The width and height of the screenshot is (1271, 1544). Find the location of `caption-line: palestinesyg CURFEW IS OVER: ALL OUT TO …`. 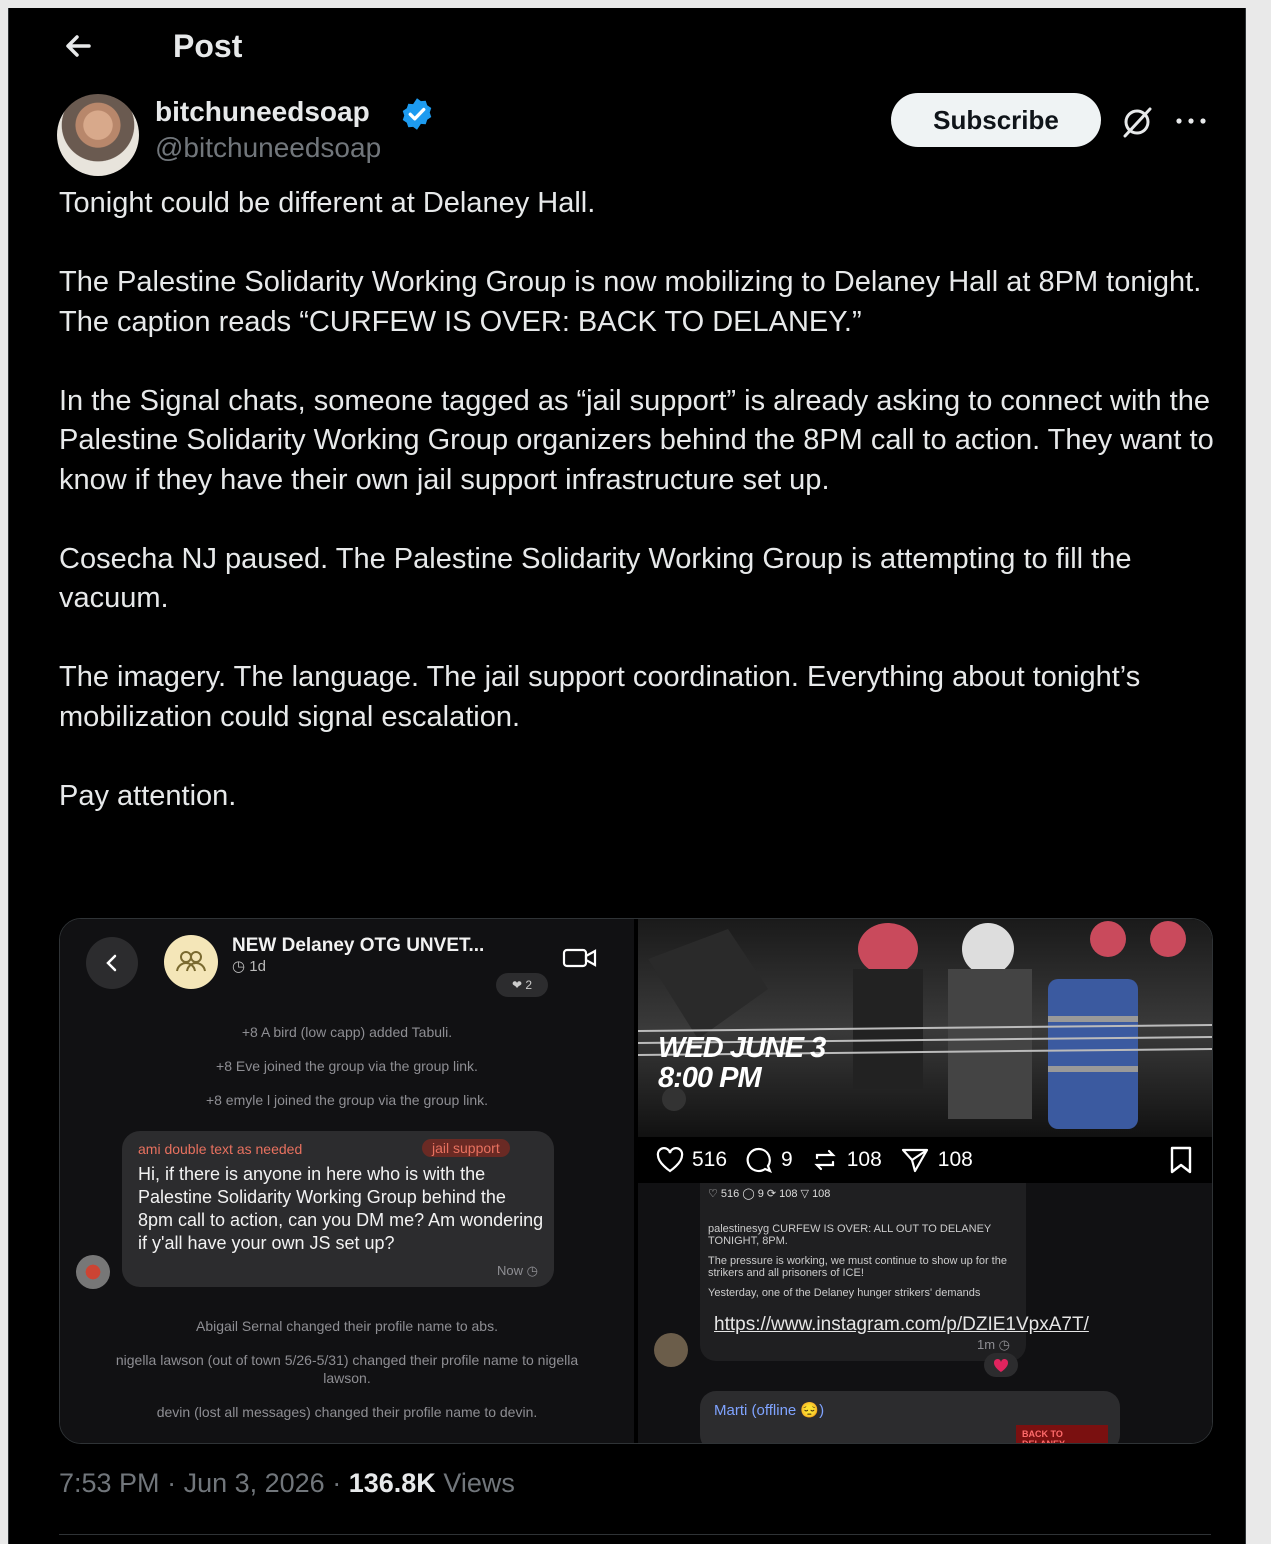

caption-line: palestinesyg CURFEW IS OVER: ALL OUT TO … is located at coordinates (850, 1235).